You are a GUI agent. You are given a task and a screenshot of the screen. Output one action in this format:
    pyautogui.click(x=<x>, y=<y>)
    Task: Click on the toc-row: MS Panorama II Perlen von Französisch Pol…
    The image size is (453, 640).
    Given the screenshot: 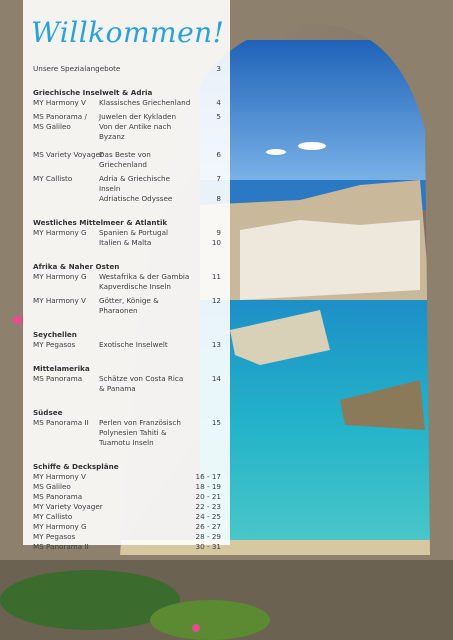 What is the action you would take?
    pyautogui.click(x=127, y=433)
    